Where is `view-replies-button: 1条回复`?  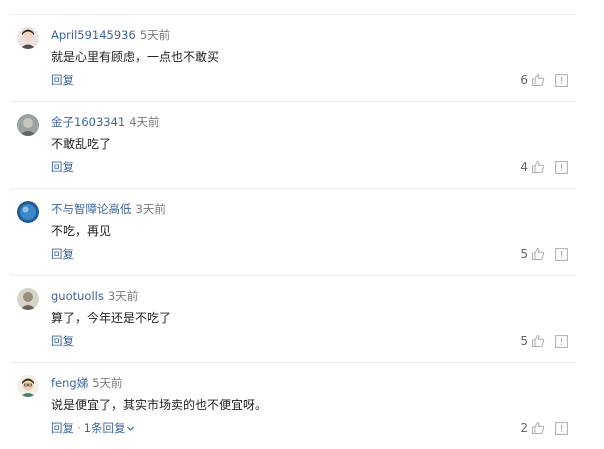 view-replies-button: 1条回复 is located at coordinates (110, 428).